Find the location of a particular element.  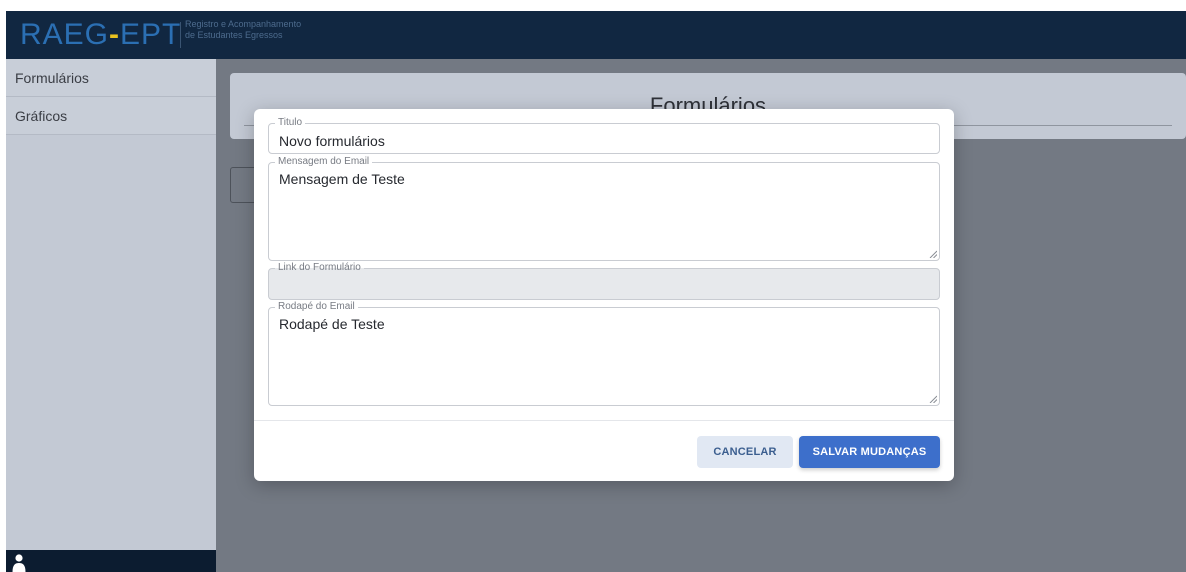

modal-footer-divider is located at coordinates (604, 420).